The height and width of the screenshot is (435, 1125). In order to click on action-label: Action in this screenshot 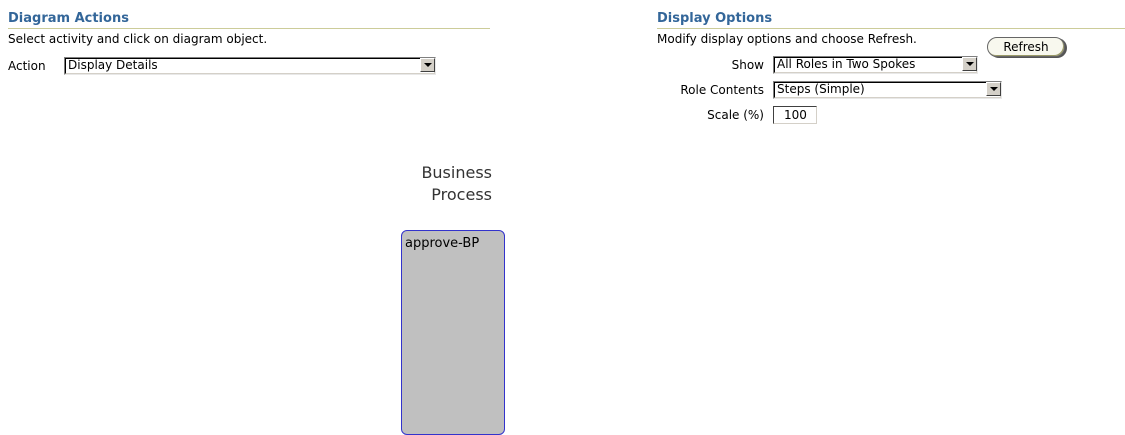, I will do `click(27, 66)`.